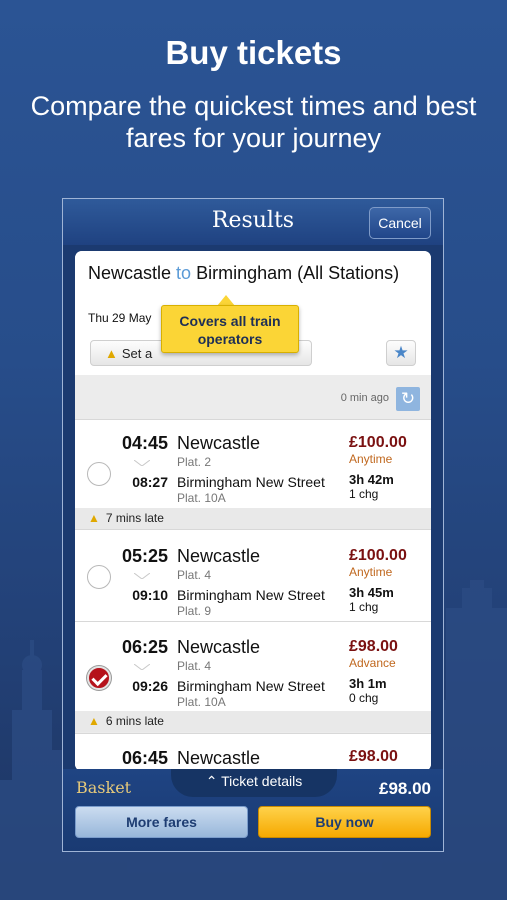 This screenshot has width=507, height=900. I want to click on departure-time: 04:45, so click(144, 443).